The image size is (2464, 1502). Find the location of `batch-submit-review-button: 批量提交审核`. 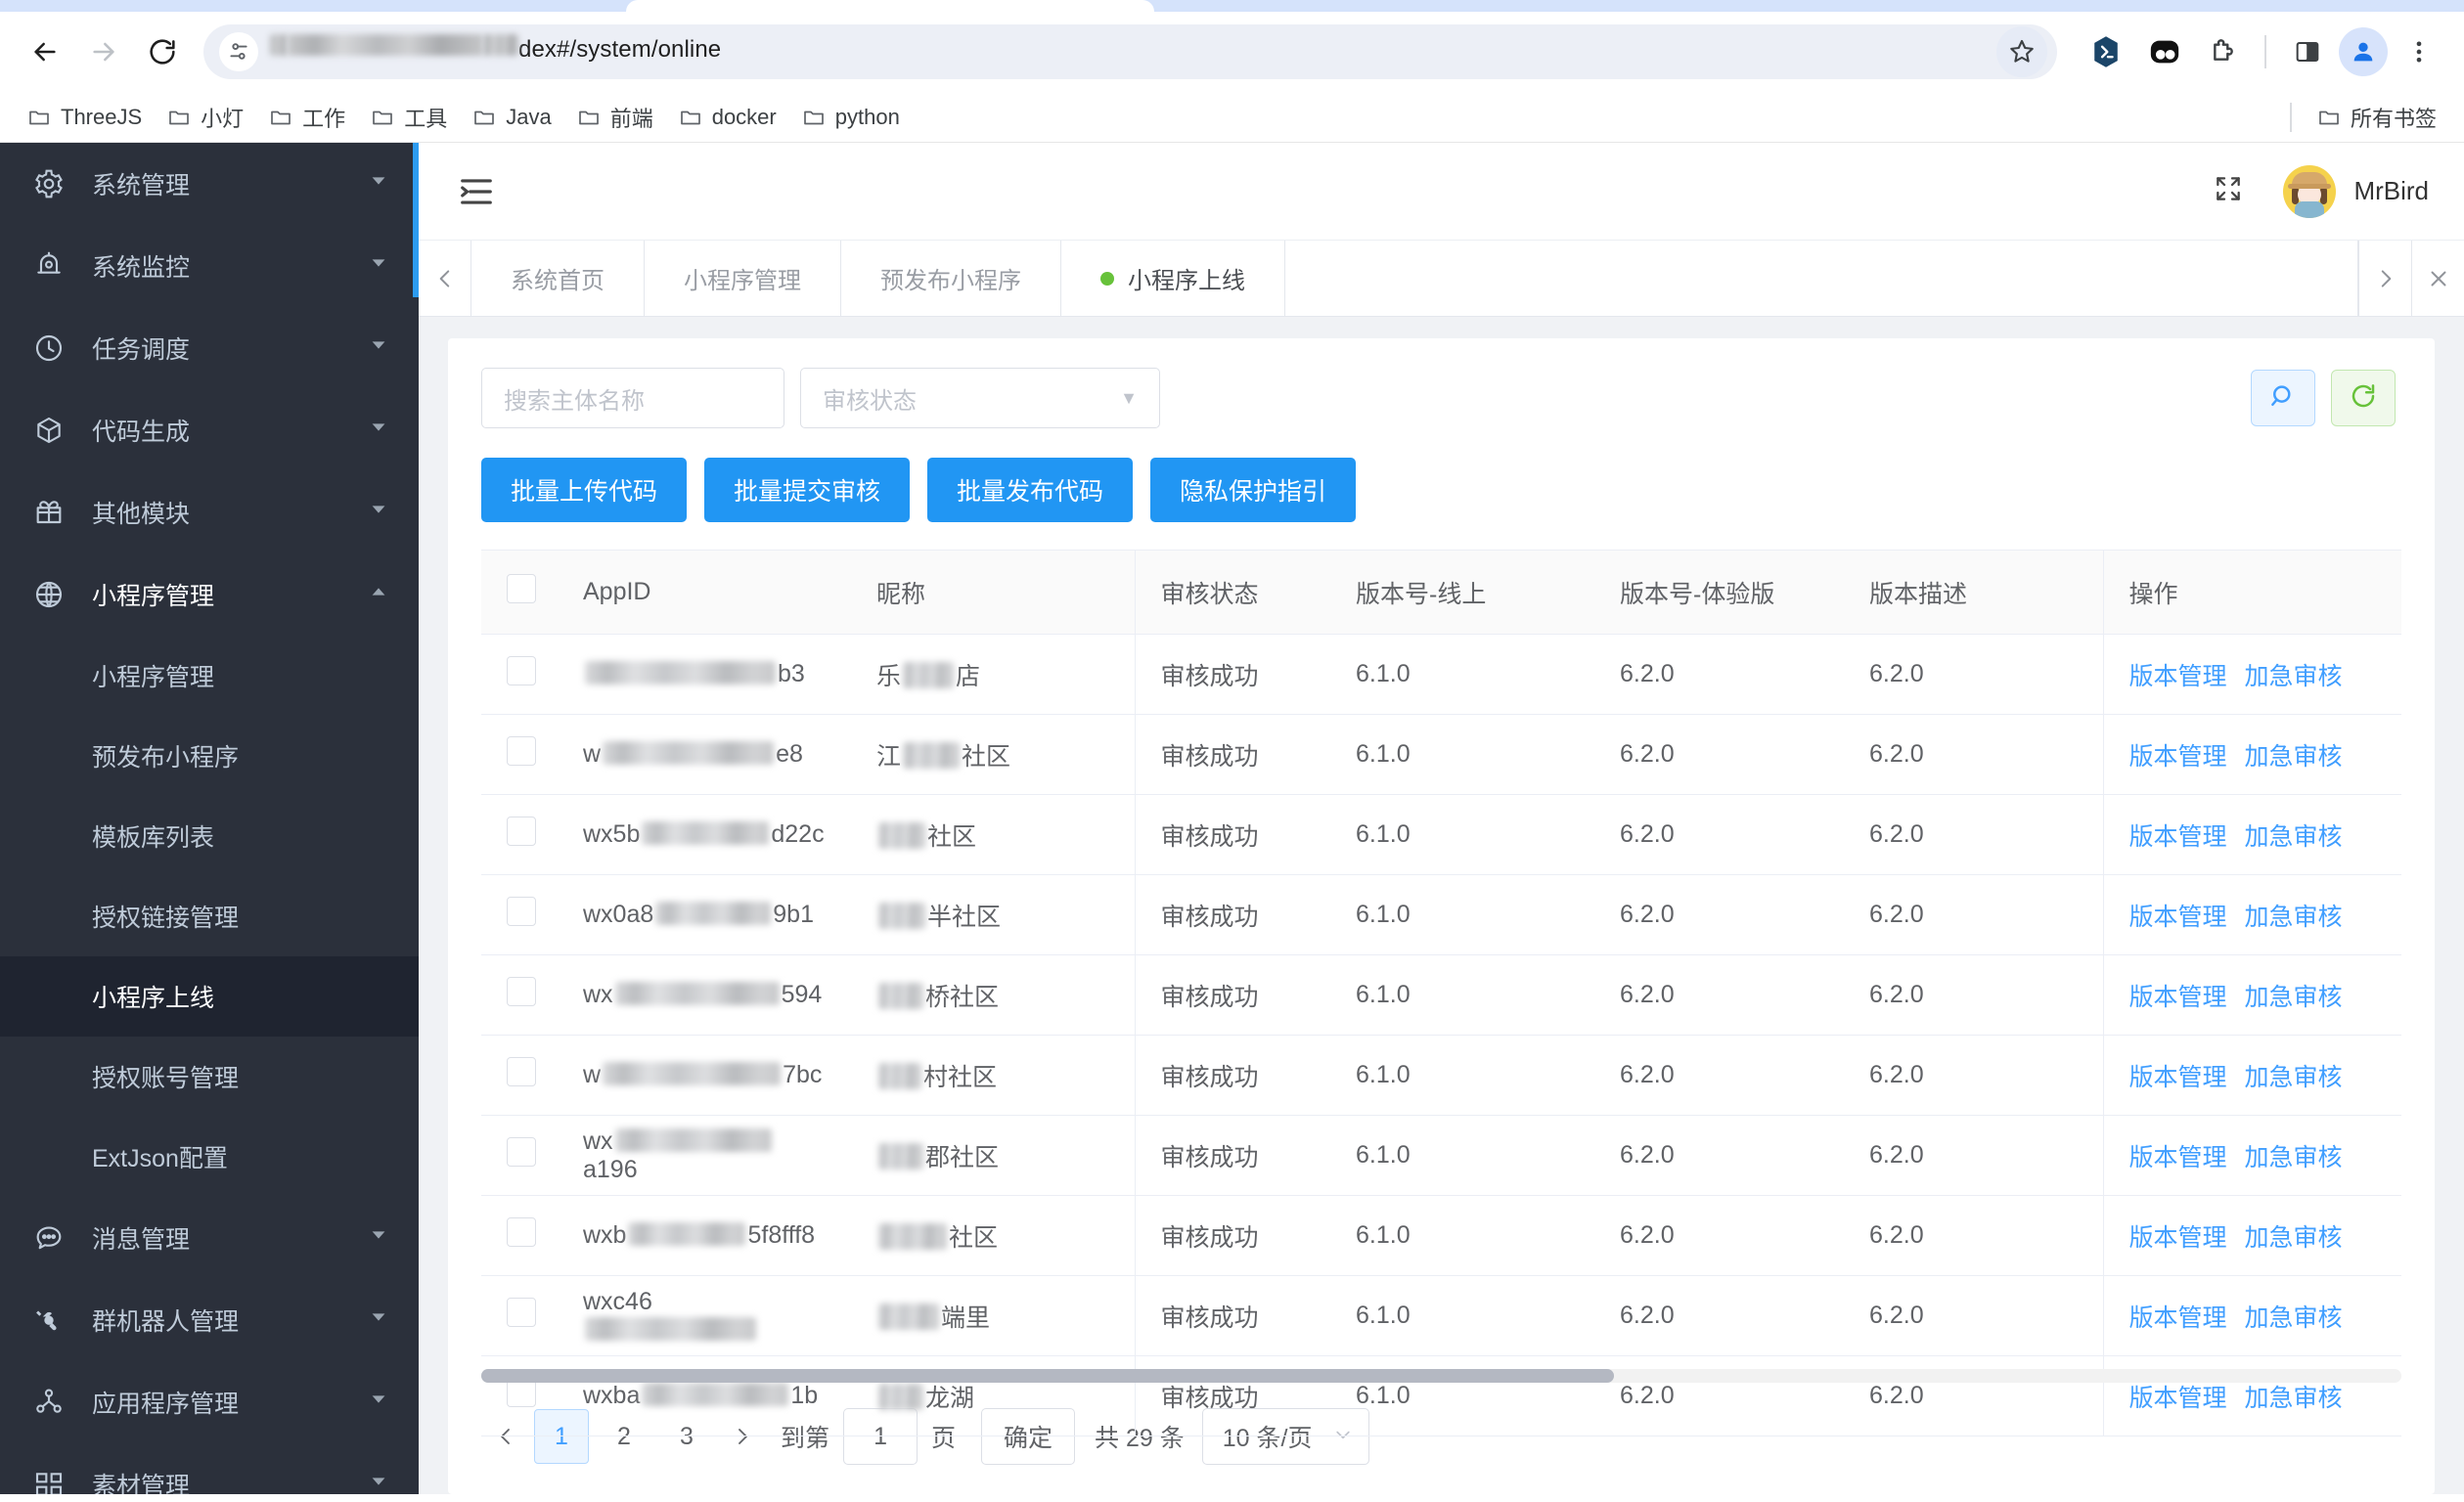

batch-submit-review-button: 批量提交审核 is located at coordinates (807, 490).